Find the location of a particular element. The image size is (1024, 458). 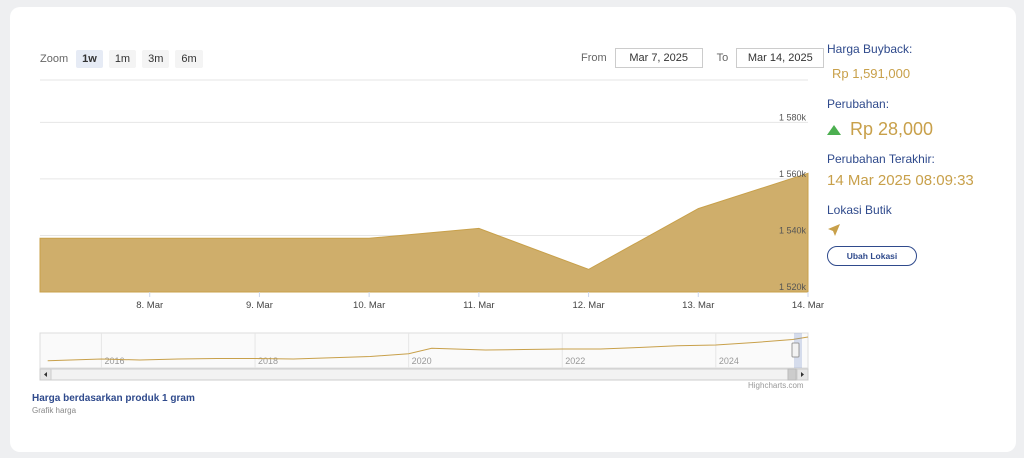

y-tick-label: 1 580k is located at coordinates (793, 117).